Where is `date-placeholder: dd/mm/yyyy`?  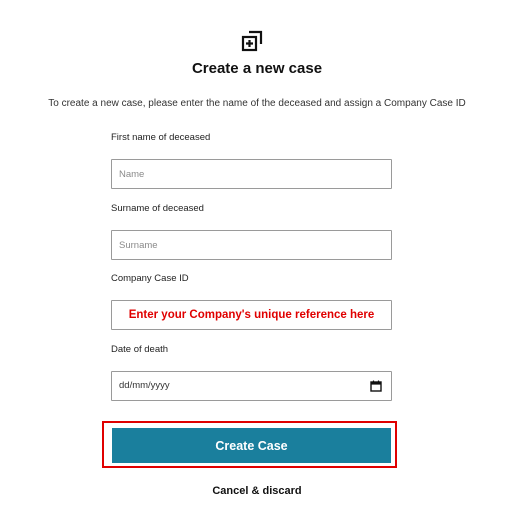 date-placeholder: dd/mm/yyyy is located at coordinates (144, 385).